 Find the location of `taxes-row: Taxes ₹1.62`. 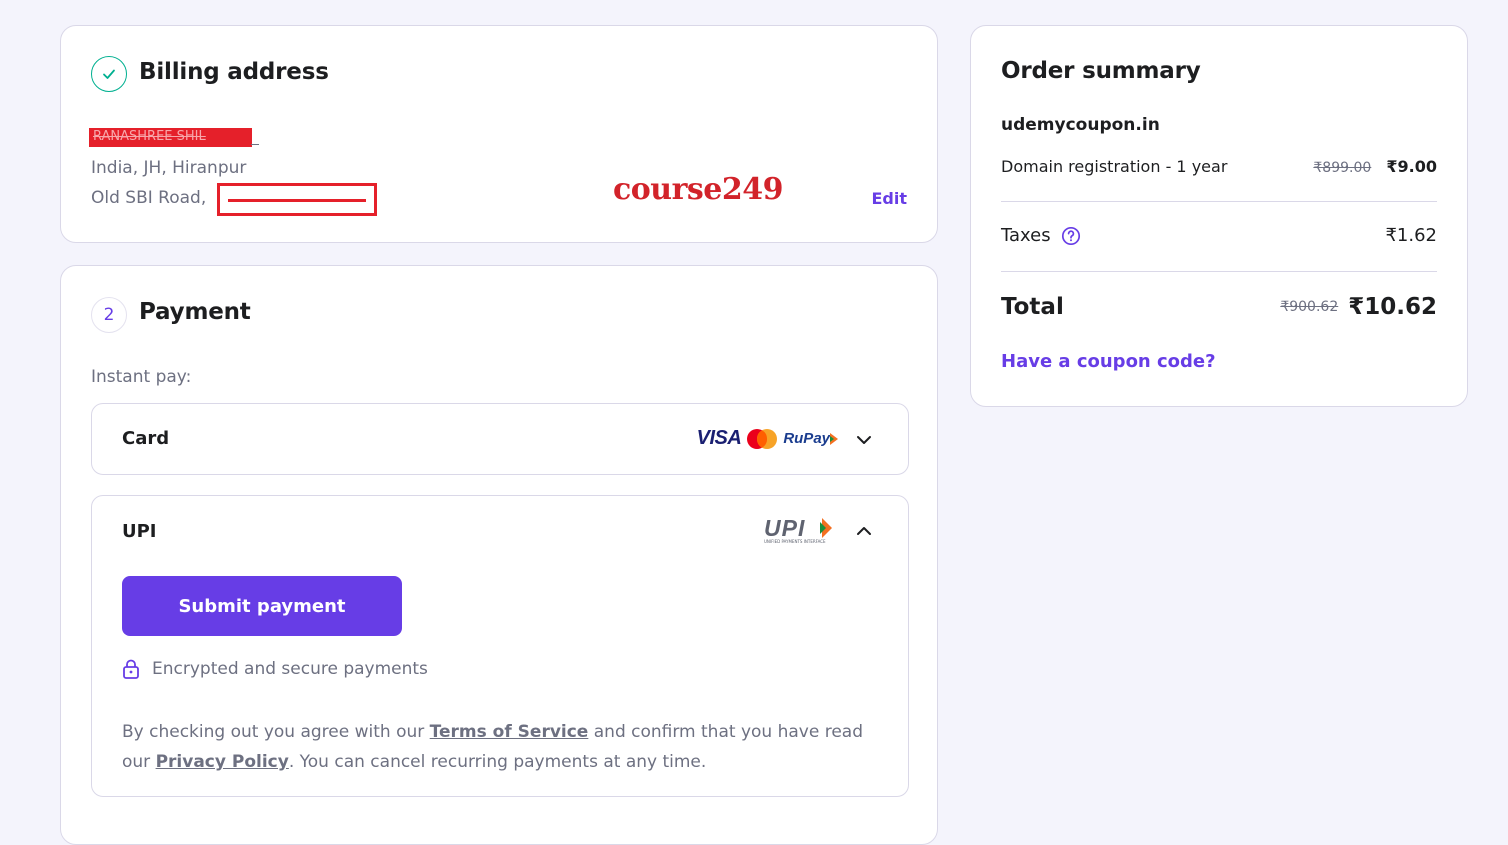

taxes-row: Taxes ₹1.62 is located at coordinates (1219, 235).